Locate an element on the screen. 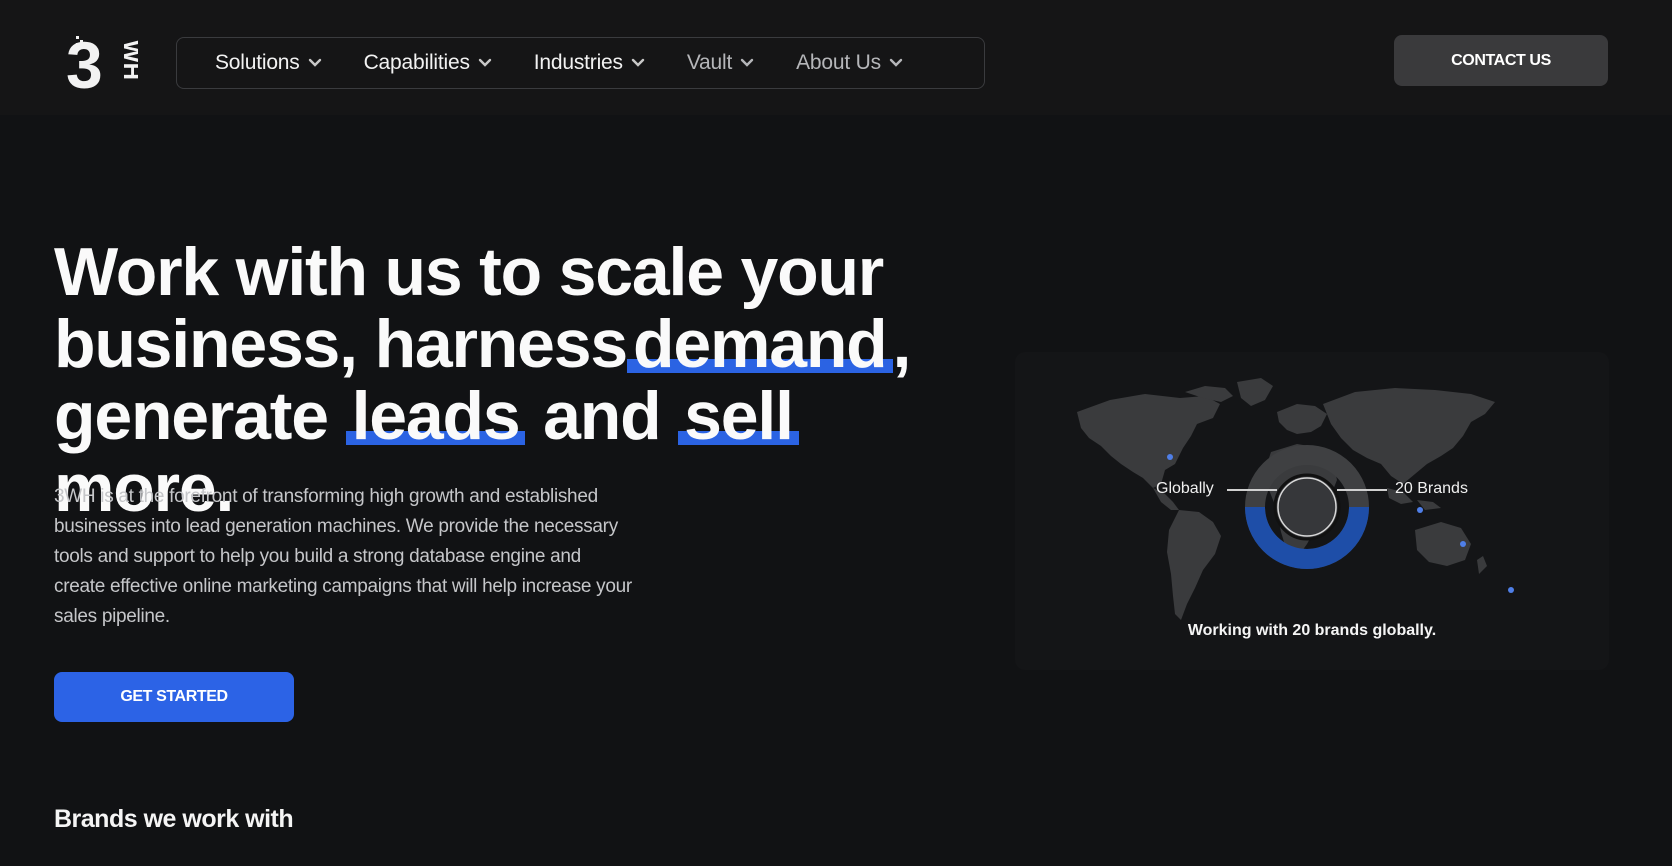 This screenshot has width=1672, height=866. nav-item-label: About Us is located at coordinates (838, 62).